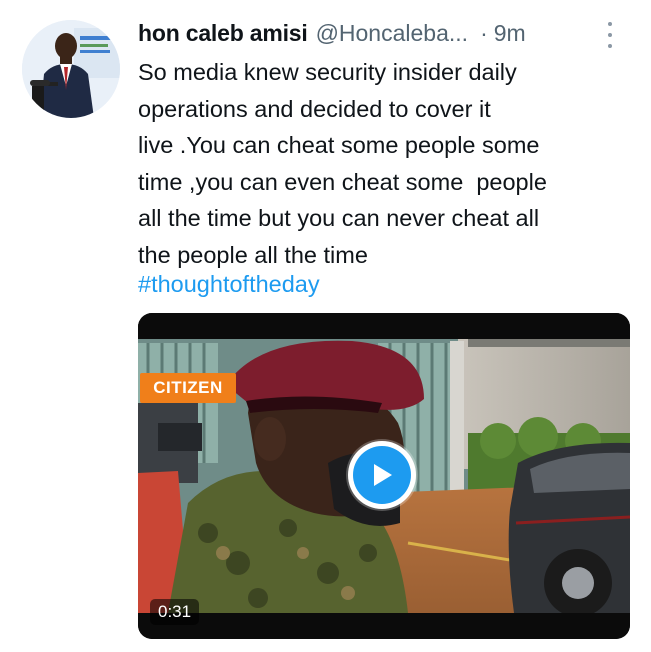 The image size is (651, 652). I want to click on avatar-image, so click(71, 69).